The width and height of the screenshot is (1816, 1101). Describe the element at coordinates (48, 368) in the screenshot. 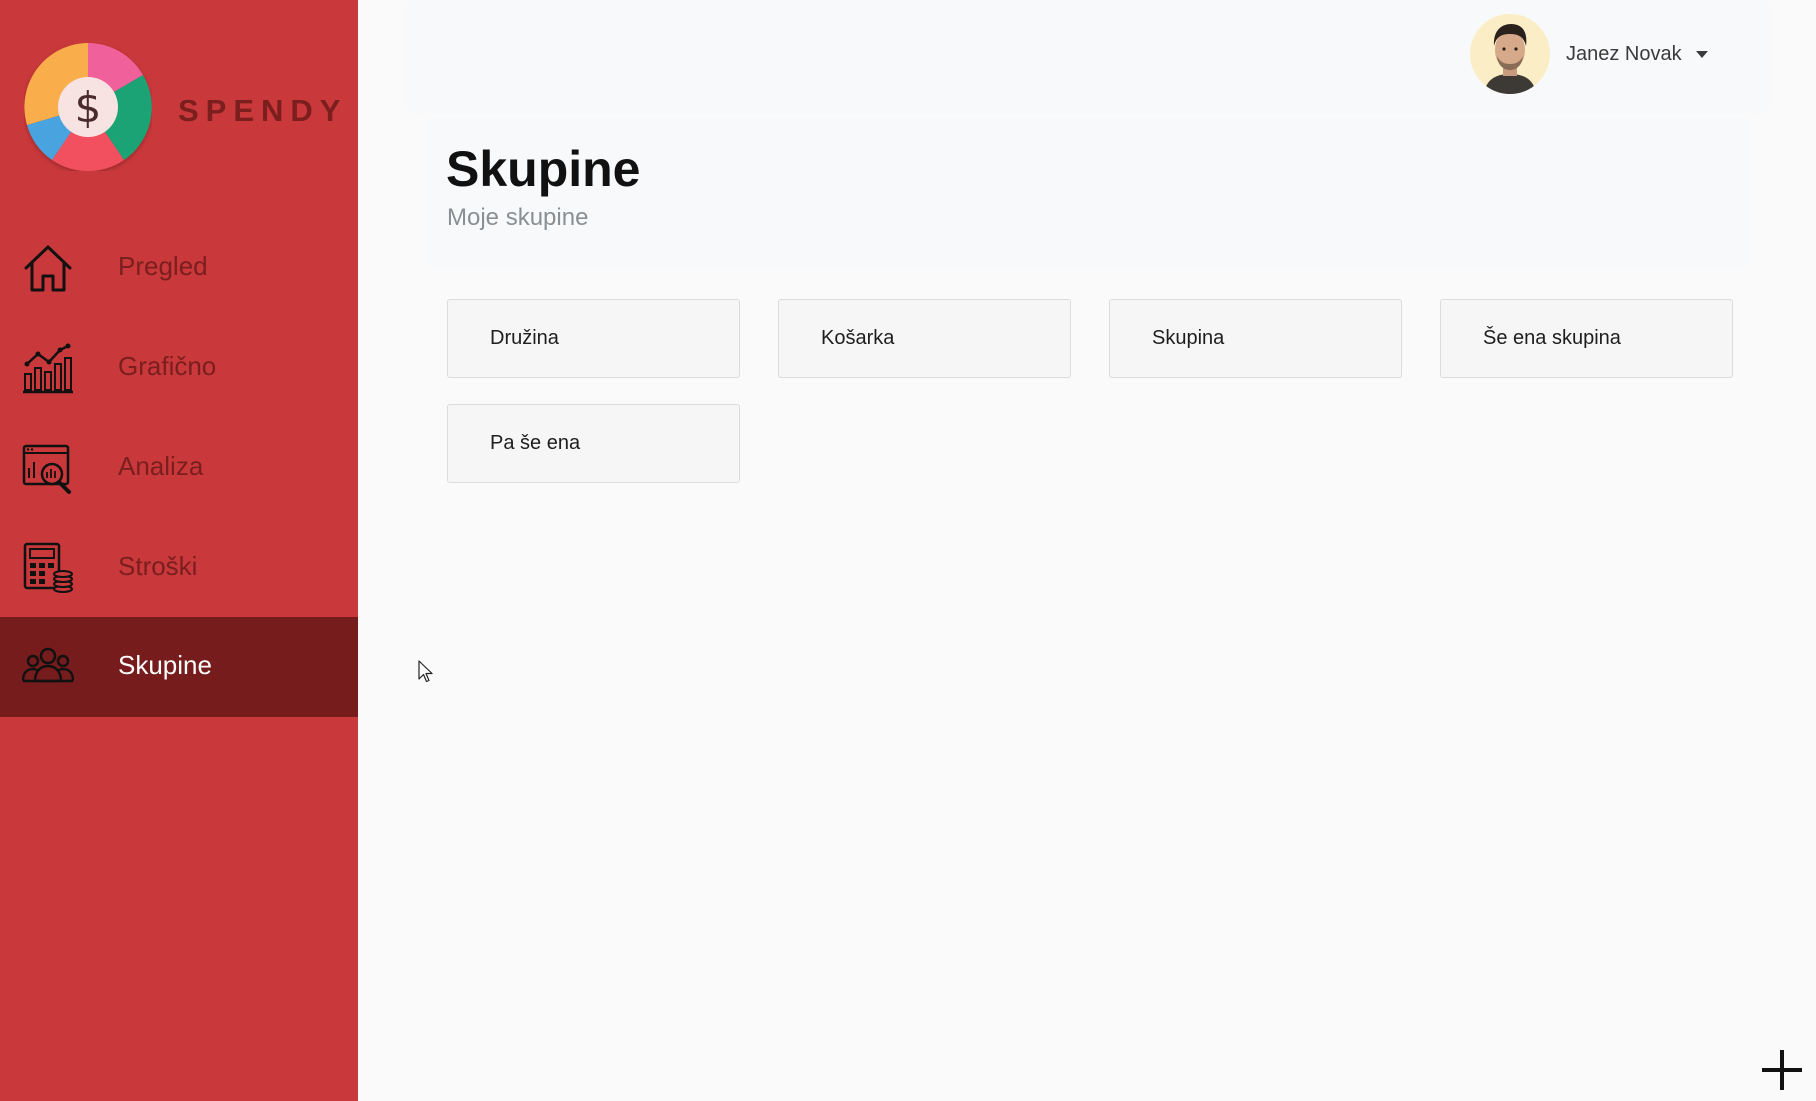

I see `chart-icon` at that location.